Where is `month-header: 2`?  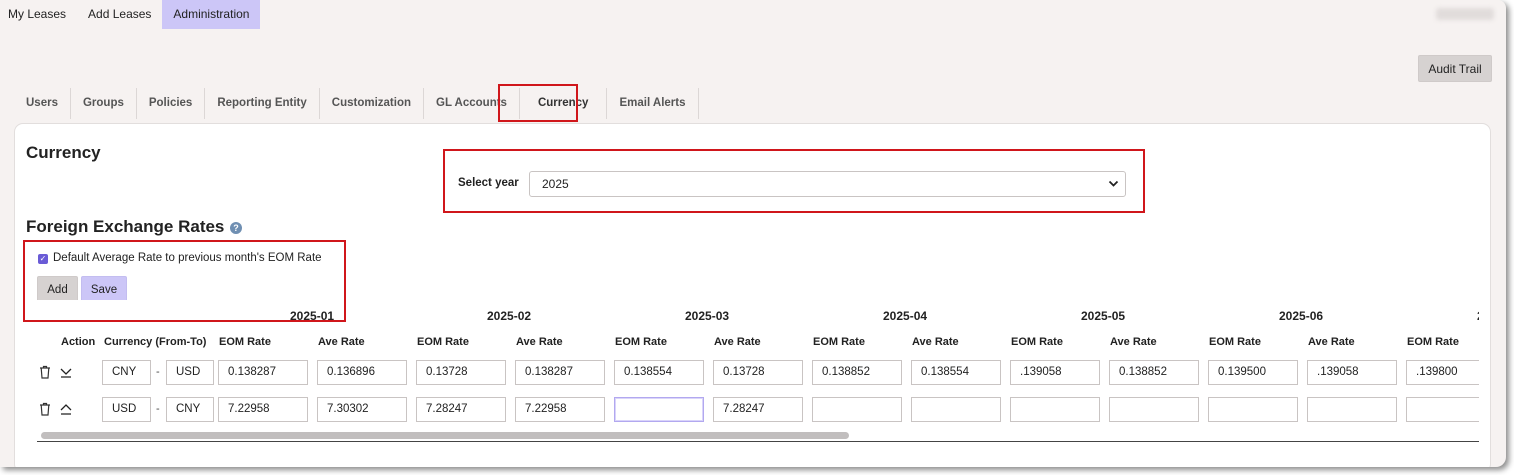
month-header: 2 is located at coordinates (1478, 316).